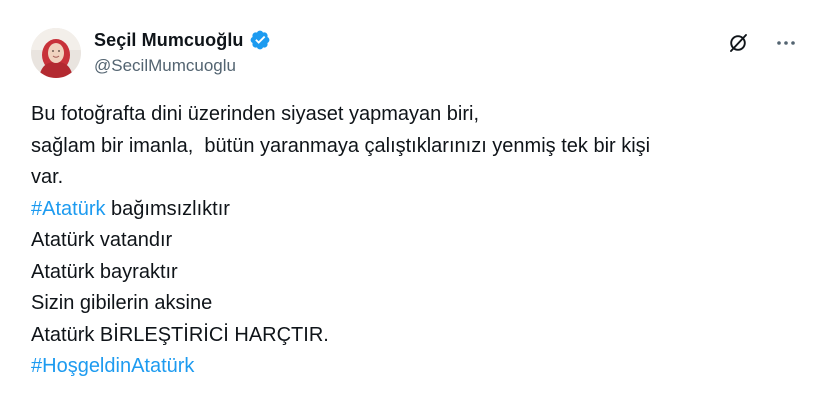 This screenshot has width=839, height=401. Describe the element at coordinates (130, 208) in the screenshot. I see `tweet-line-4: #Atatürk bağımsızlıktır` at that location.